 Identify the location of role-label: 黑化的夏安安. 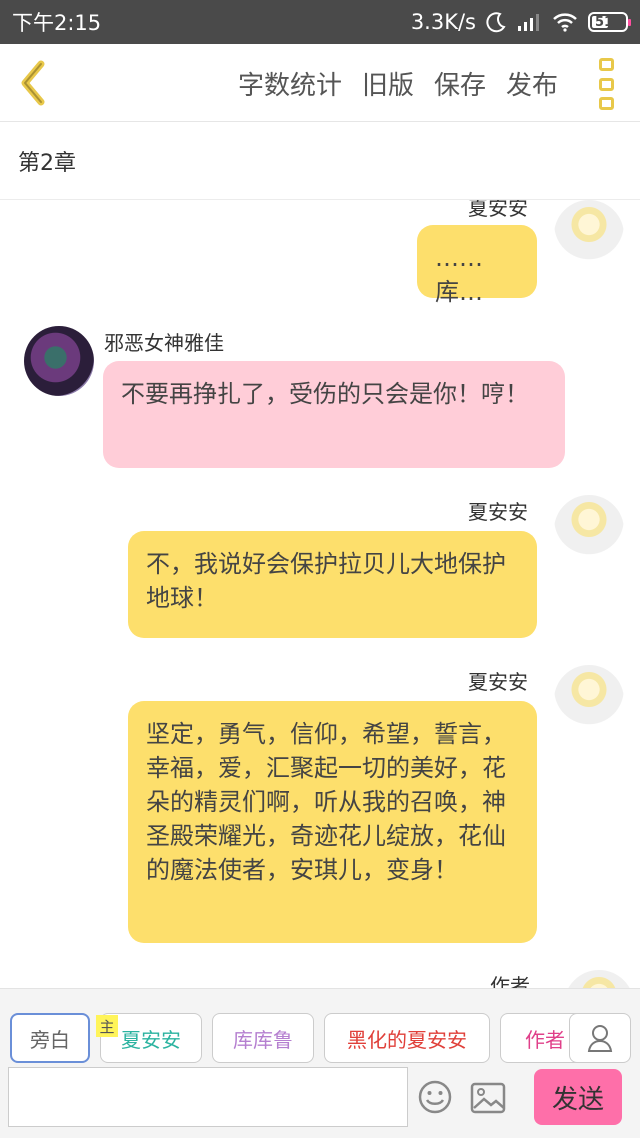
(407, 1039).